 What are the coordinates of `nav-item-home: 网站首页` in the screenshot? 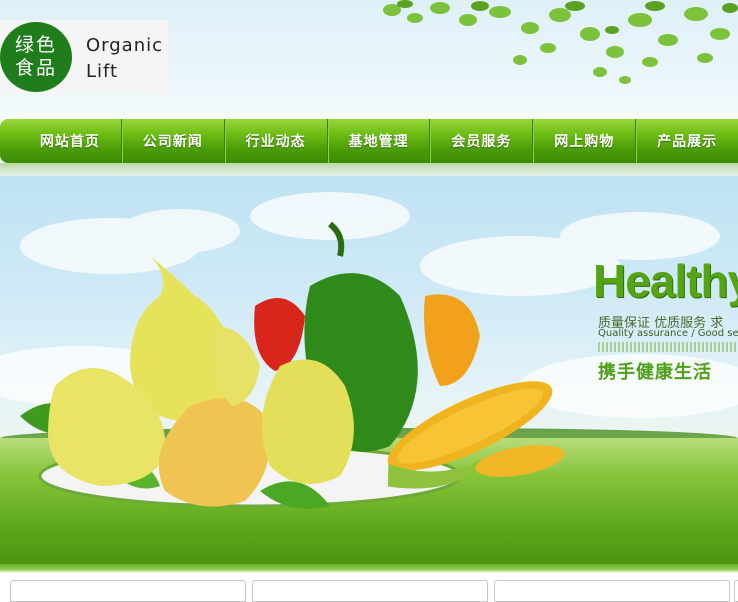 It's located at (70, 141).